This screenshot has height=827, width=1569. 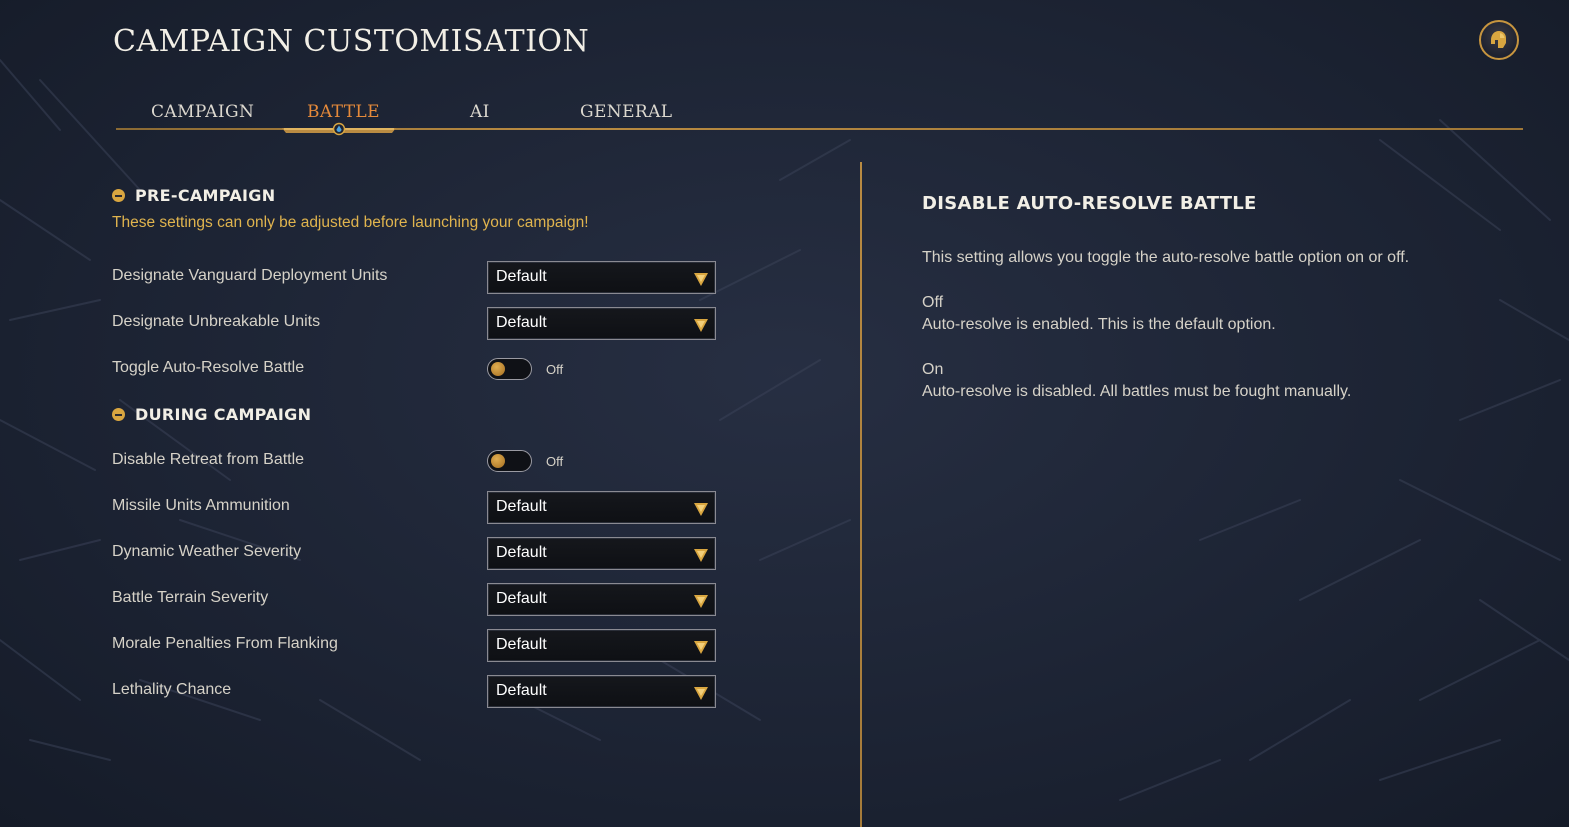 I want to click on weather-severity-dropdown: Default, so click(x=601, y=553).